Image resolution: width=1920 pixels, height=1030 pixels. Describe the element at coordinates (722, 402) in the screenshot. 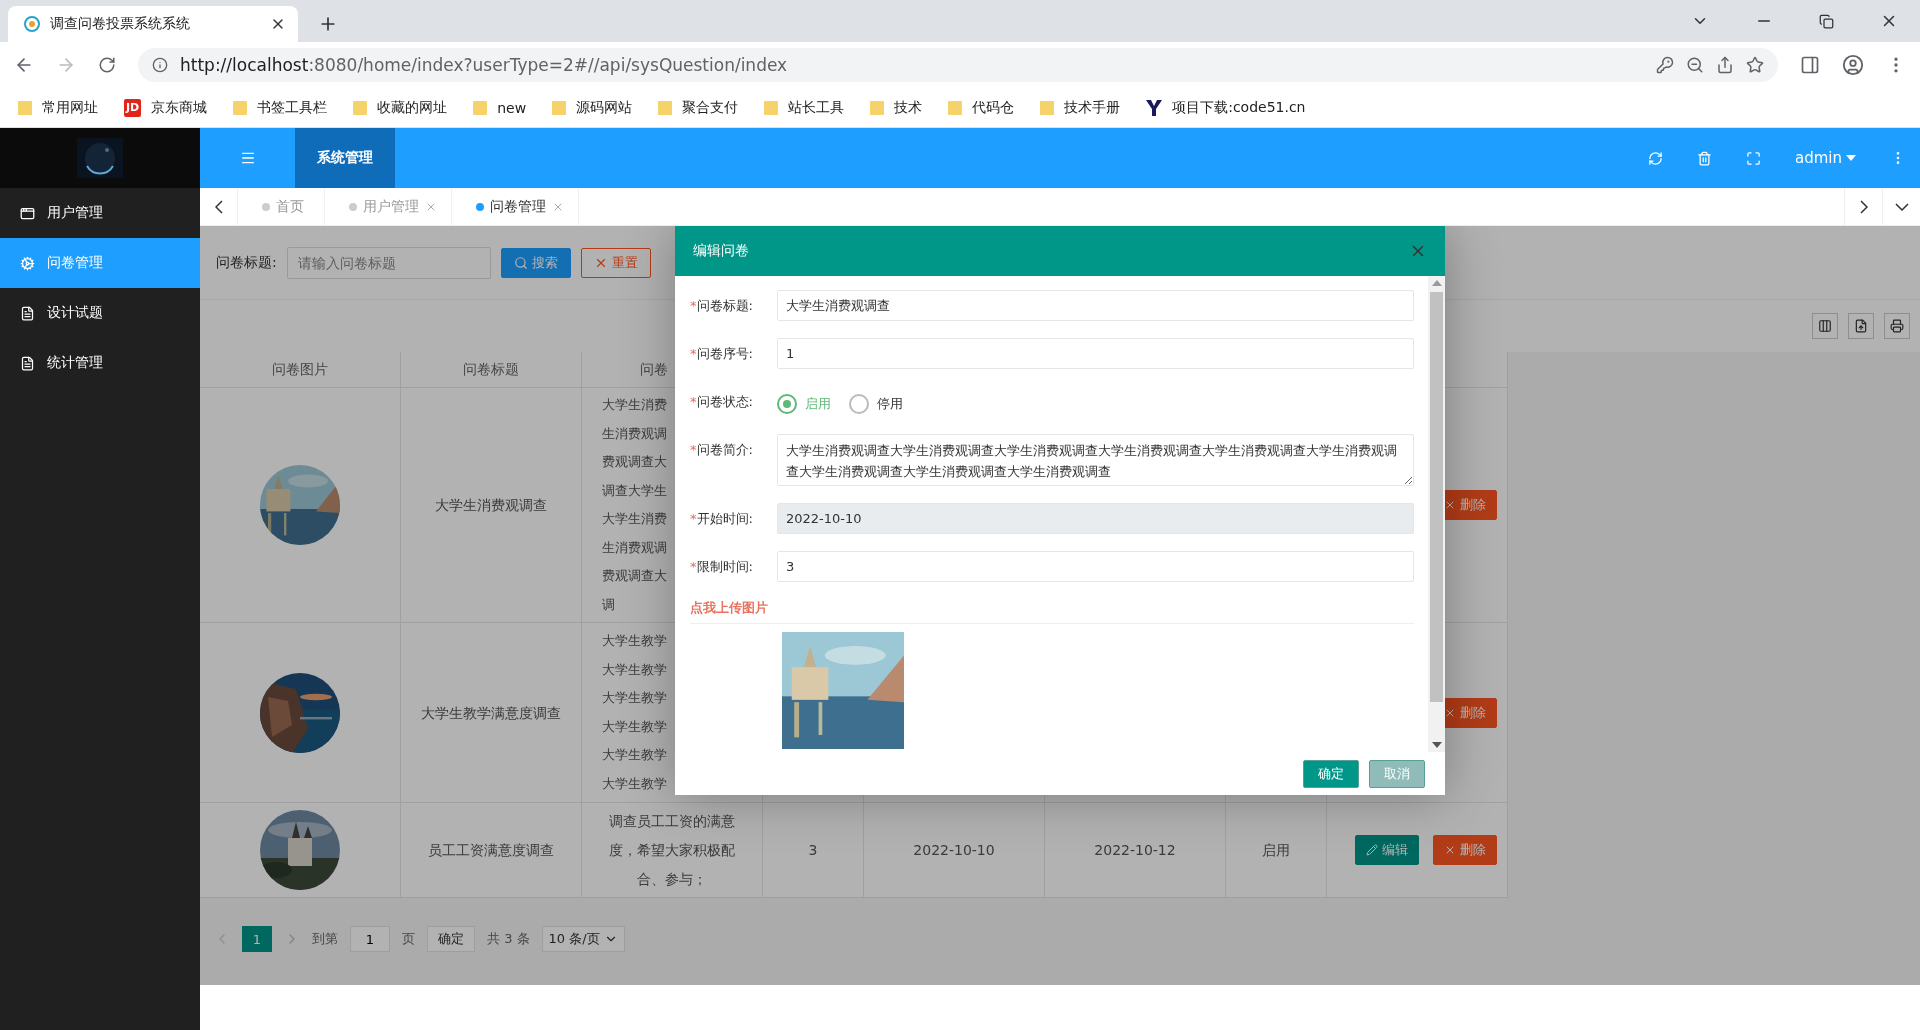

I see `field-label: *问卷状态:` at that location.